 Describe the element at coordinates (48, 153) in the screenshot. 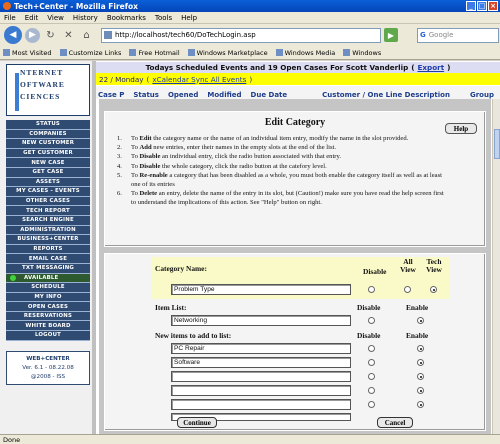

I see `sidebar-item-get-customer: GET CUSTOMER` at that location.